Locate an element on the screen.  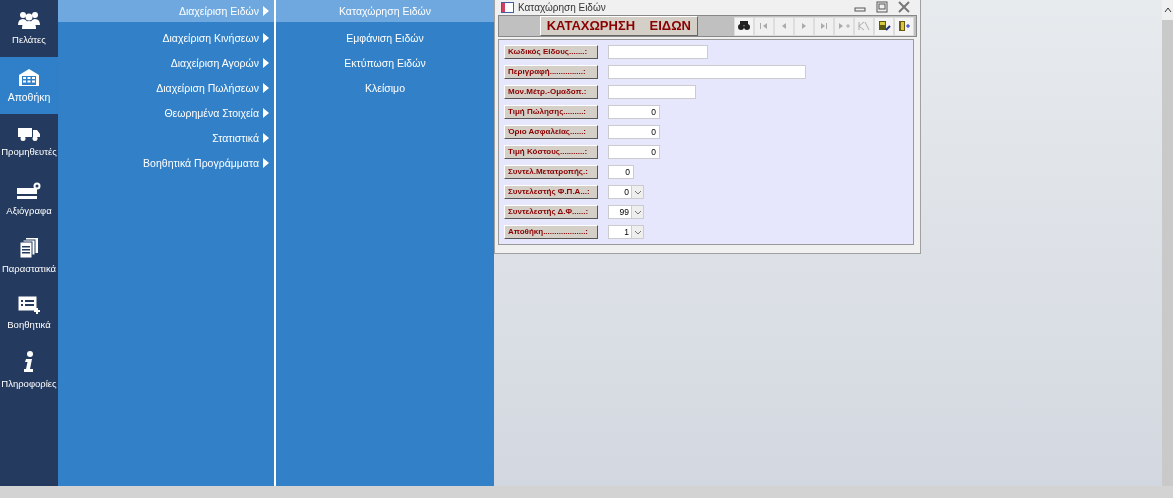
sidebar-item: Αξιόγραφα is located at coordinates (29, 199).